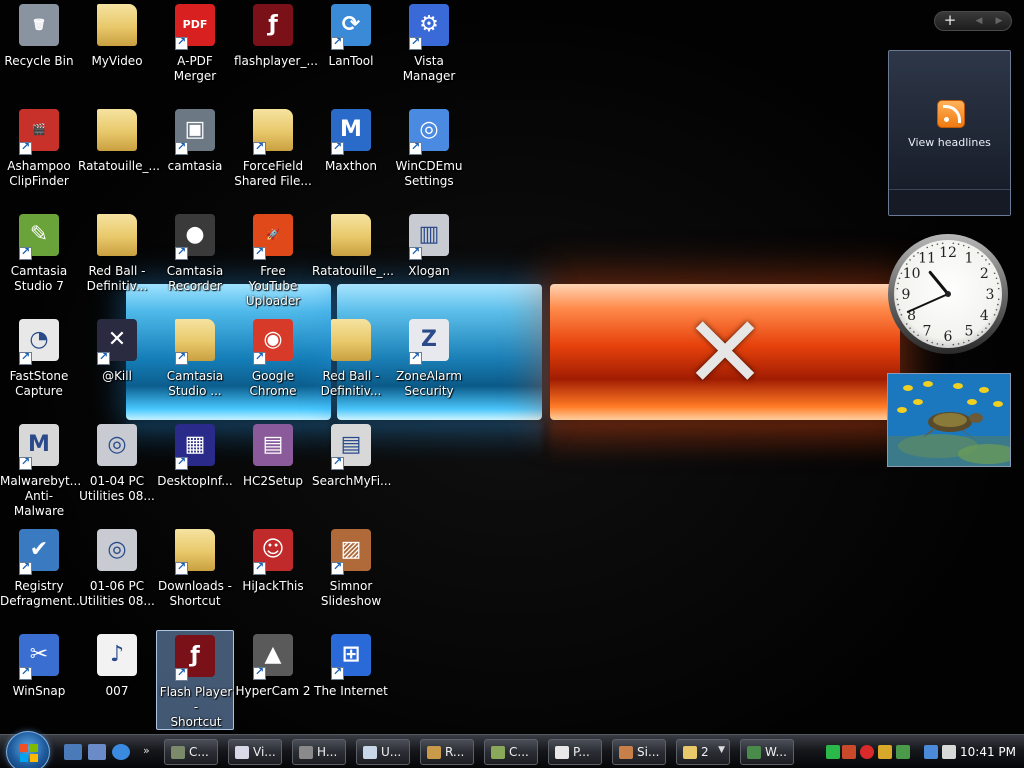  I want to click on desktop-icon: ▲ HyperCam 2, so click(273, 680).